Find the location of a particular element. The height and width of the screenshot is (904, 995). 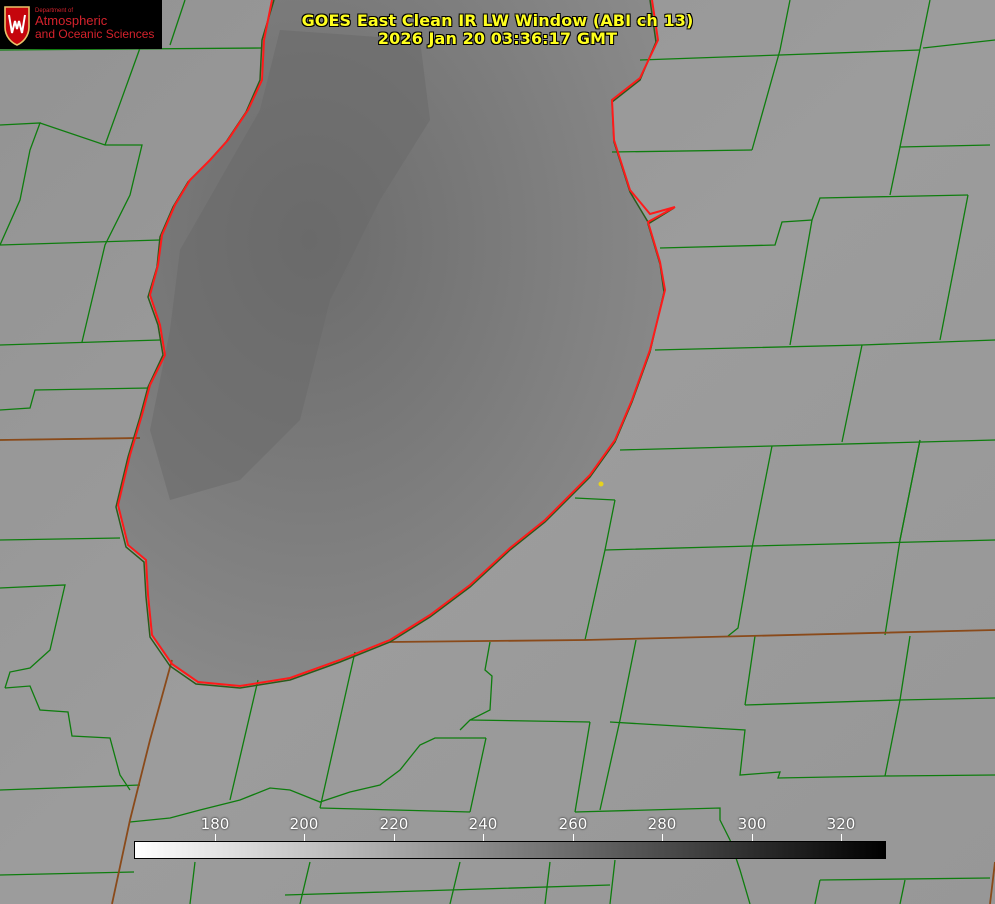

colorbar-tick-label: 280 is located at coordinates (662, 824).